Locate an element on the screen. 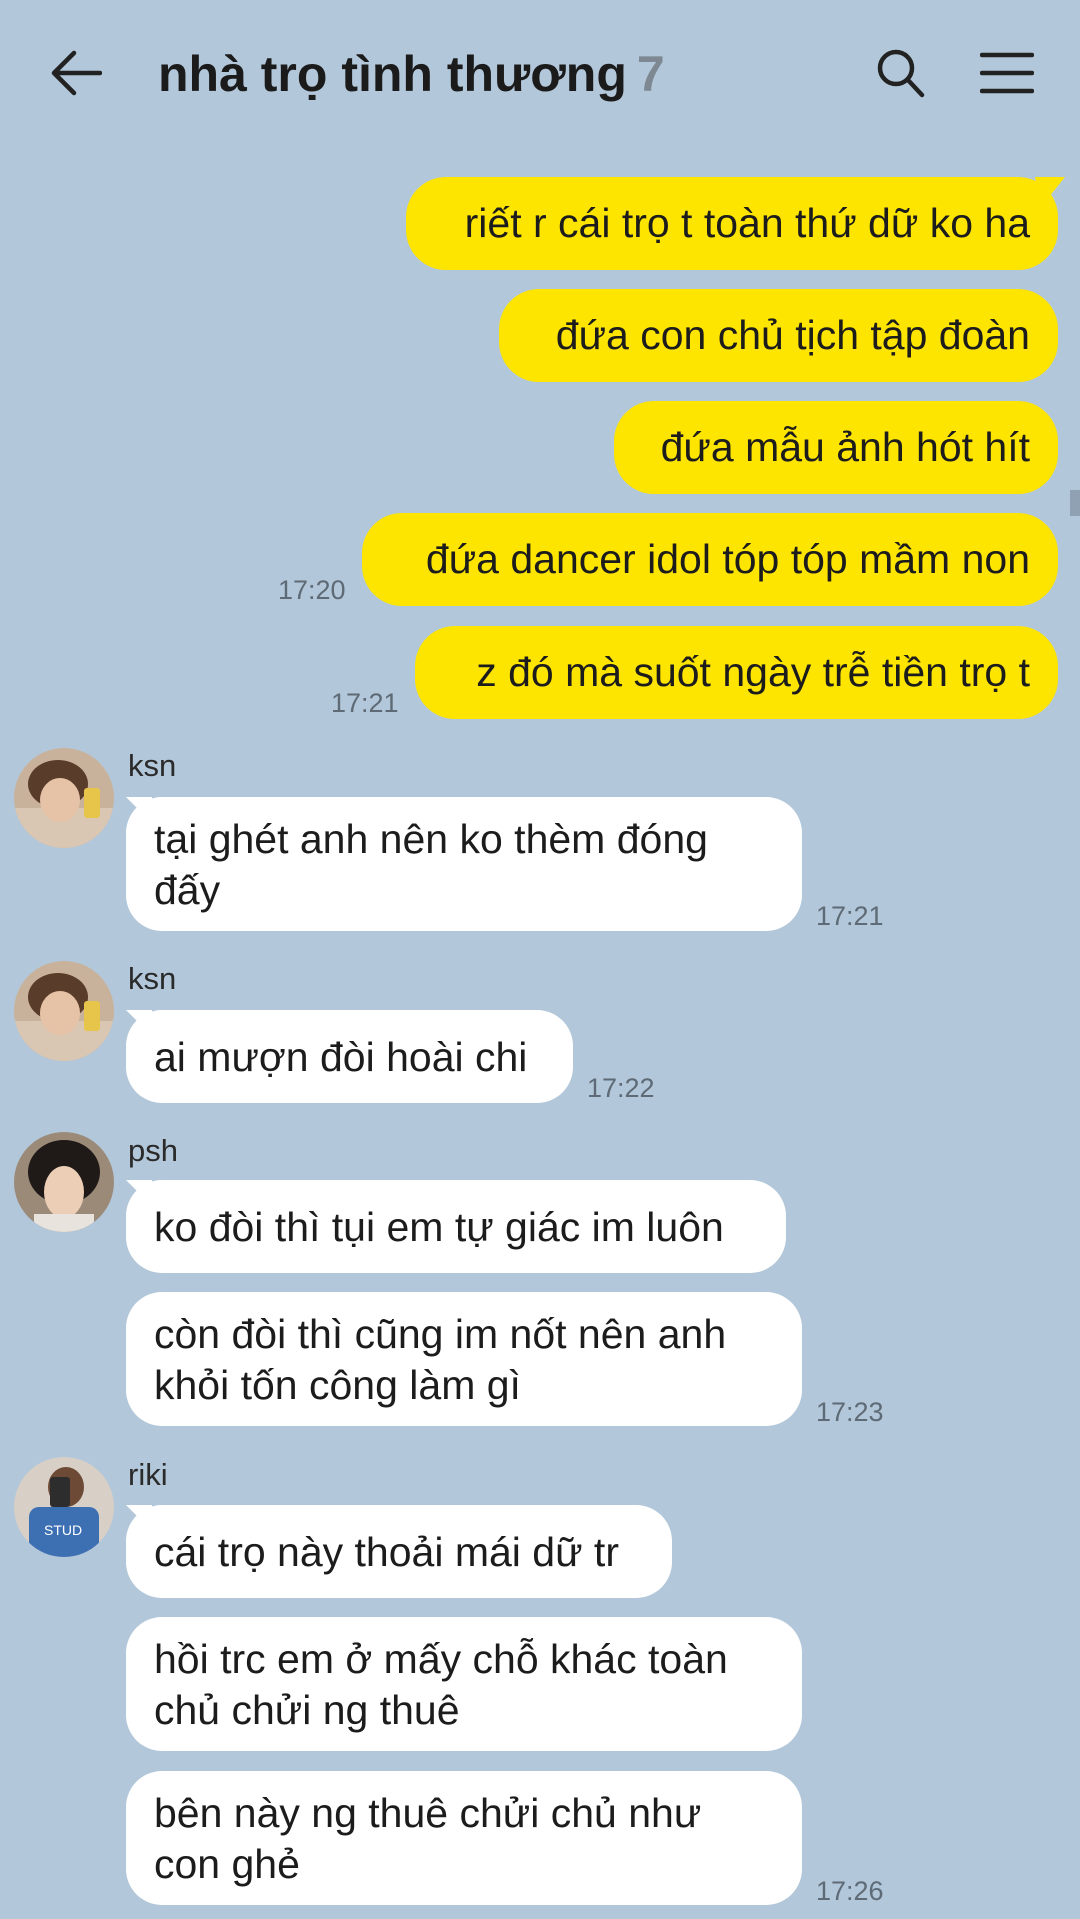 This screenshot has height=1919, width=1080. svg-text: STUD is located at coordinates (63, 1530).